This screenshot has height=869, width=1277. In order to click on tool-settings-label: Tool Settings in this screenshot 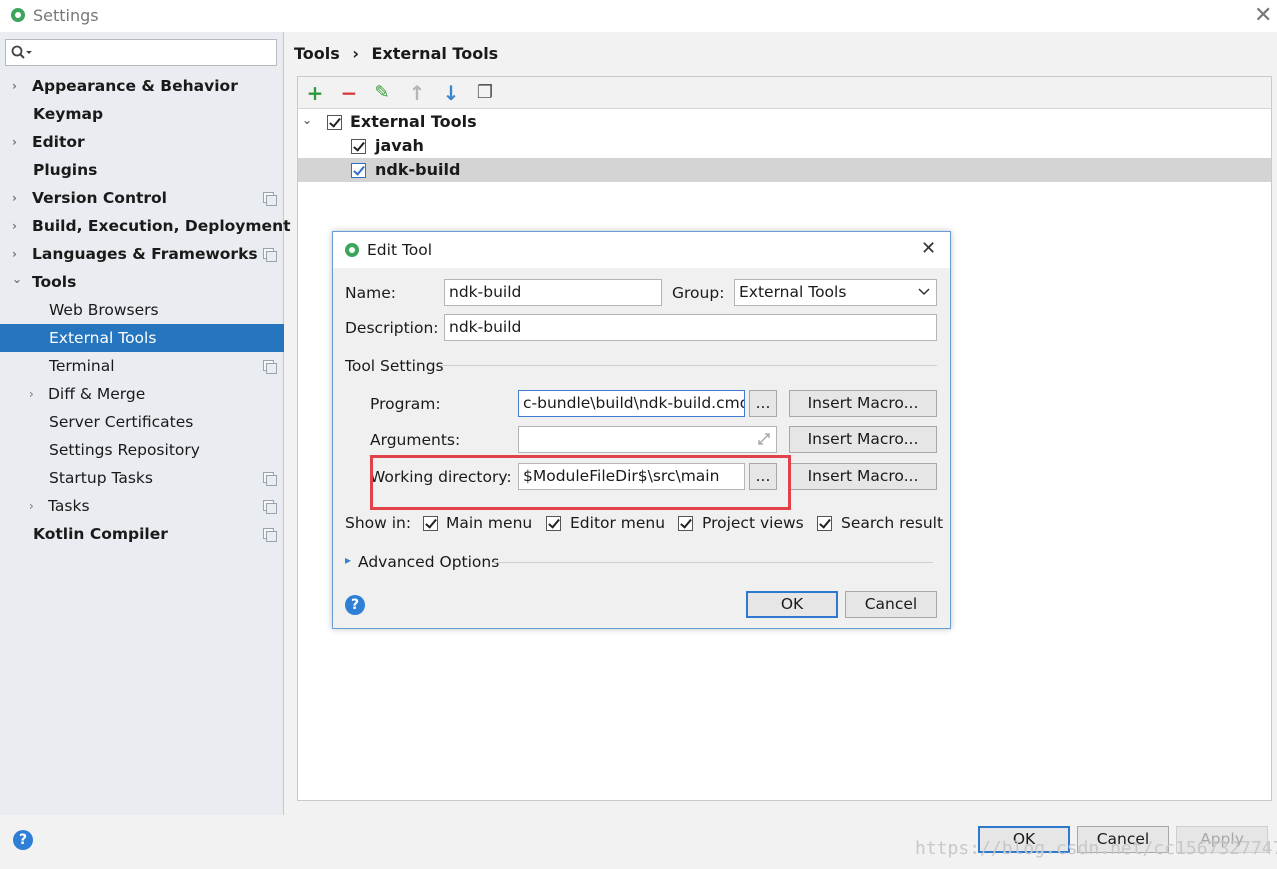, I will do `click(394, 366)`.